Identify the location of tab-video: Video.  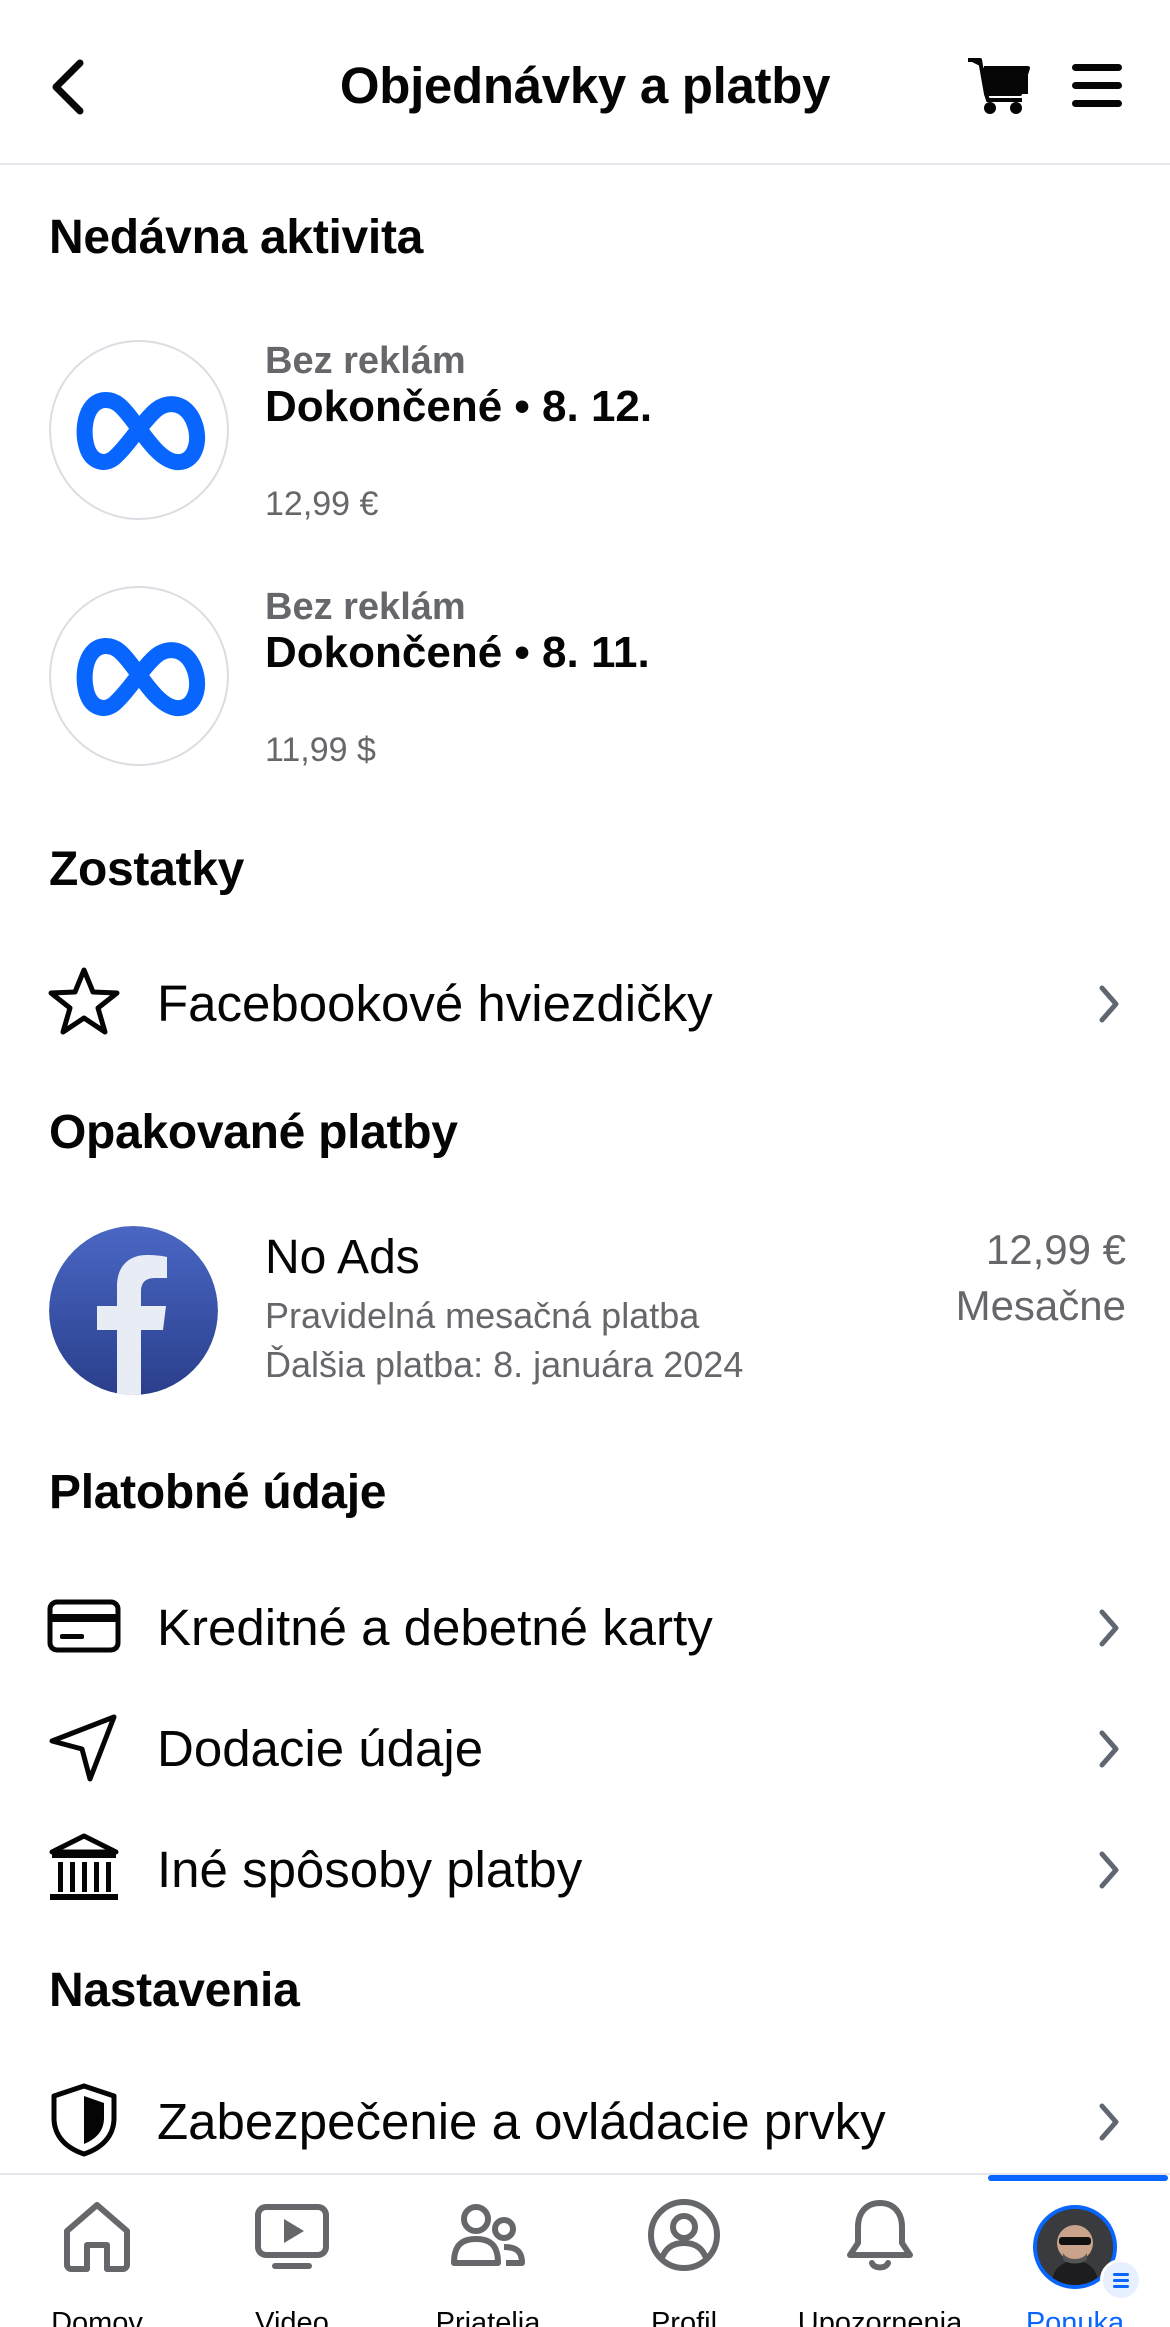
(292, 2261).